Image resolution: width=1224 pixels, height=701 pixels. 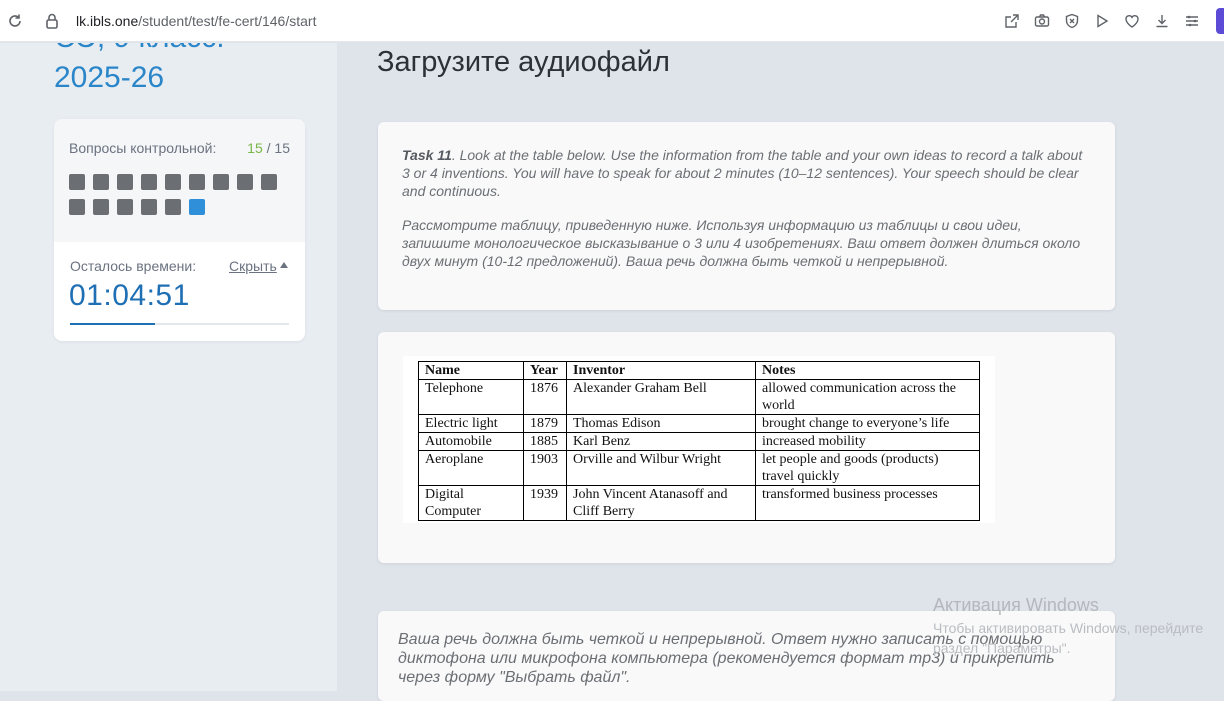 What do you see at coordinates (179, 324) in the screenshot?
I see `time-progress-bar` at bounding box center [179, 324].